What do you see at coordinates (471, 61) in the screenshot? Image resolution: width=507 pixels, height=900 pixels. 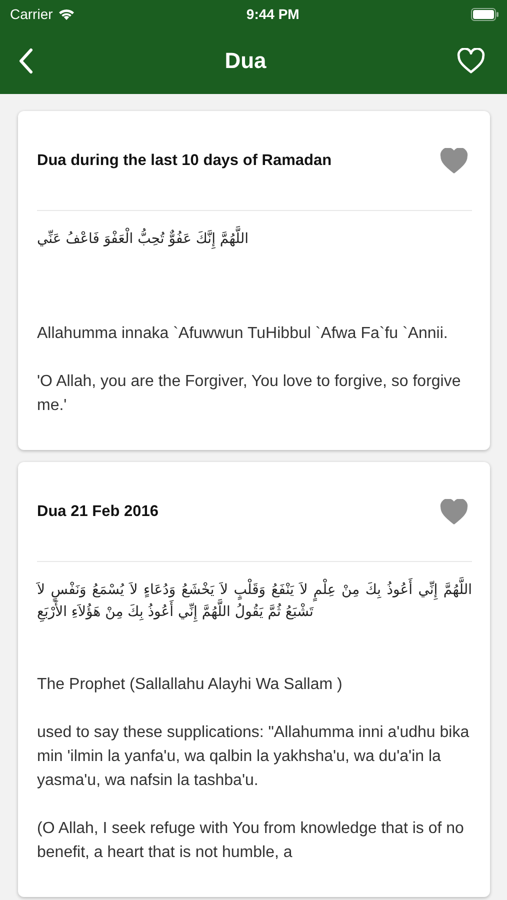 I see `favorite-icon` at bounding box center [471, 61].